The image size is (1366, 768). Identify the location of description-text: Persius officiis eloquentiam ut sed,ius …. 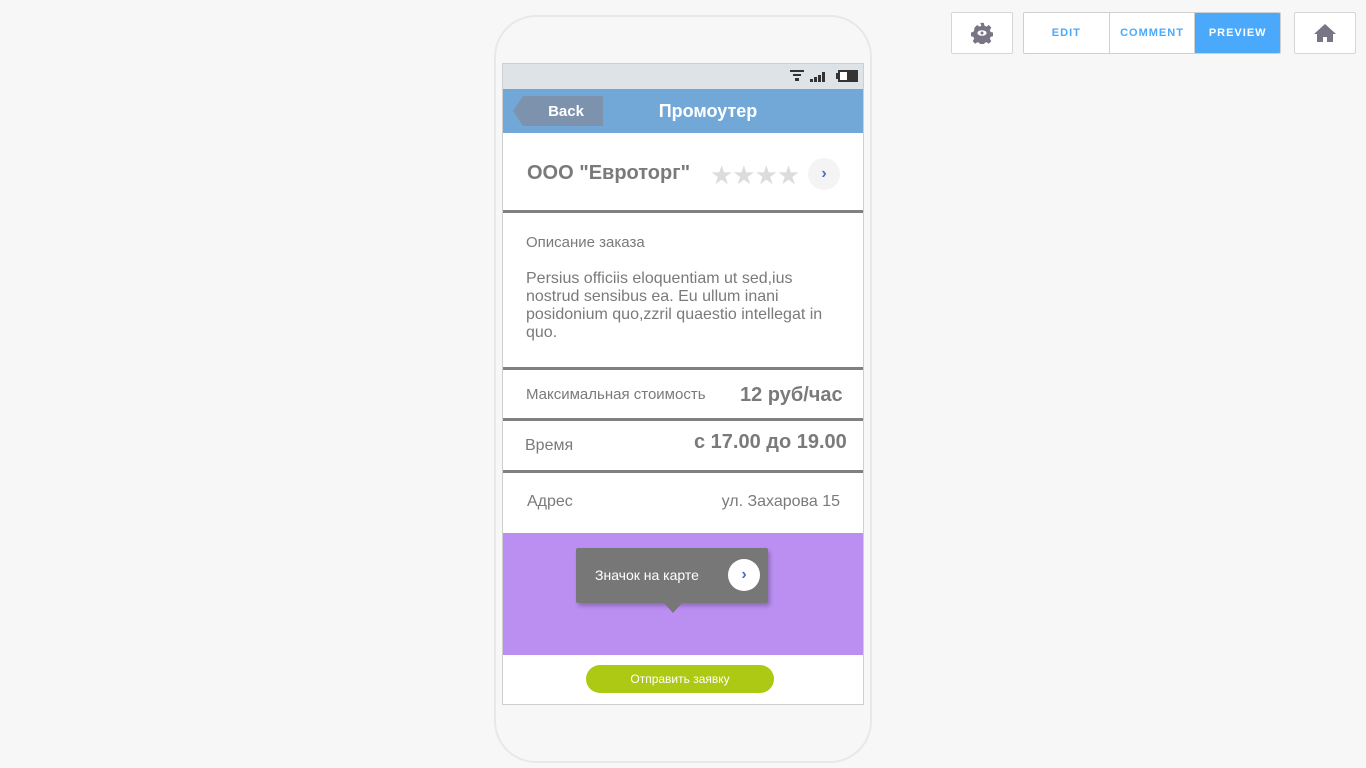
(674, 305).